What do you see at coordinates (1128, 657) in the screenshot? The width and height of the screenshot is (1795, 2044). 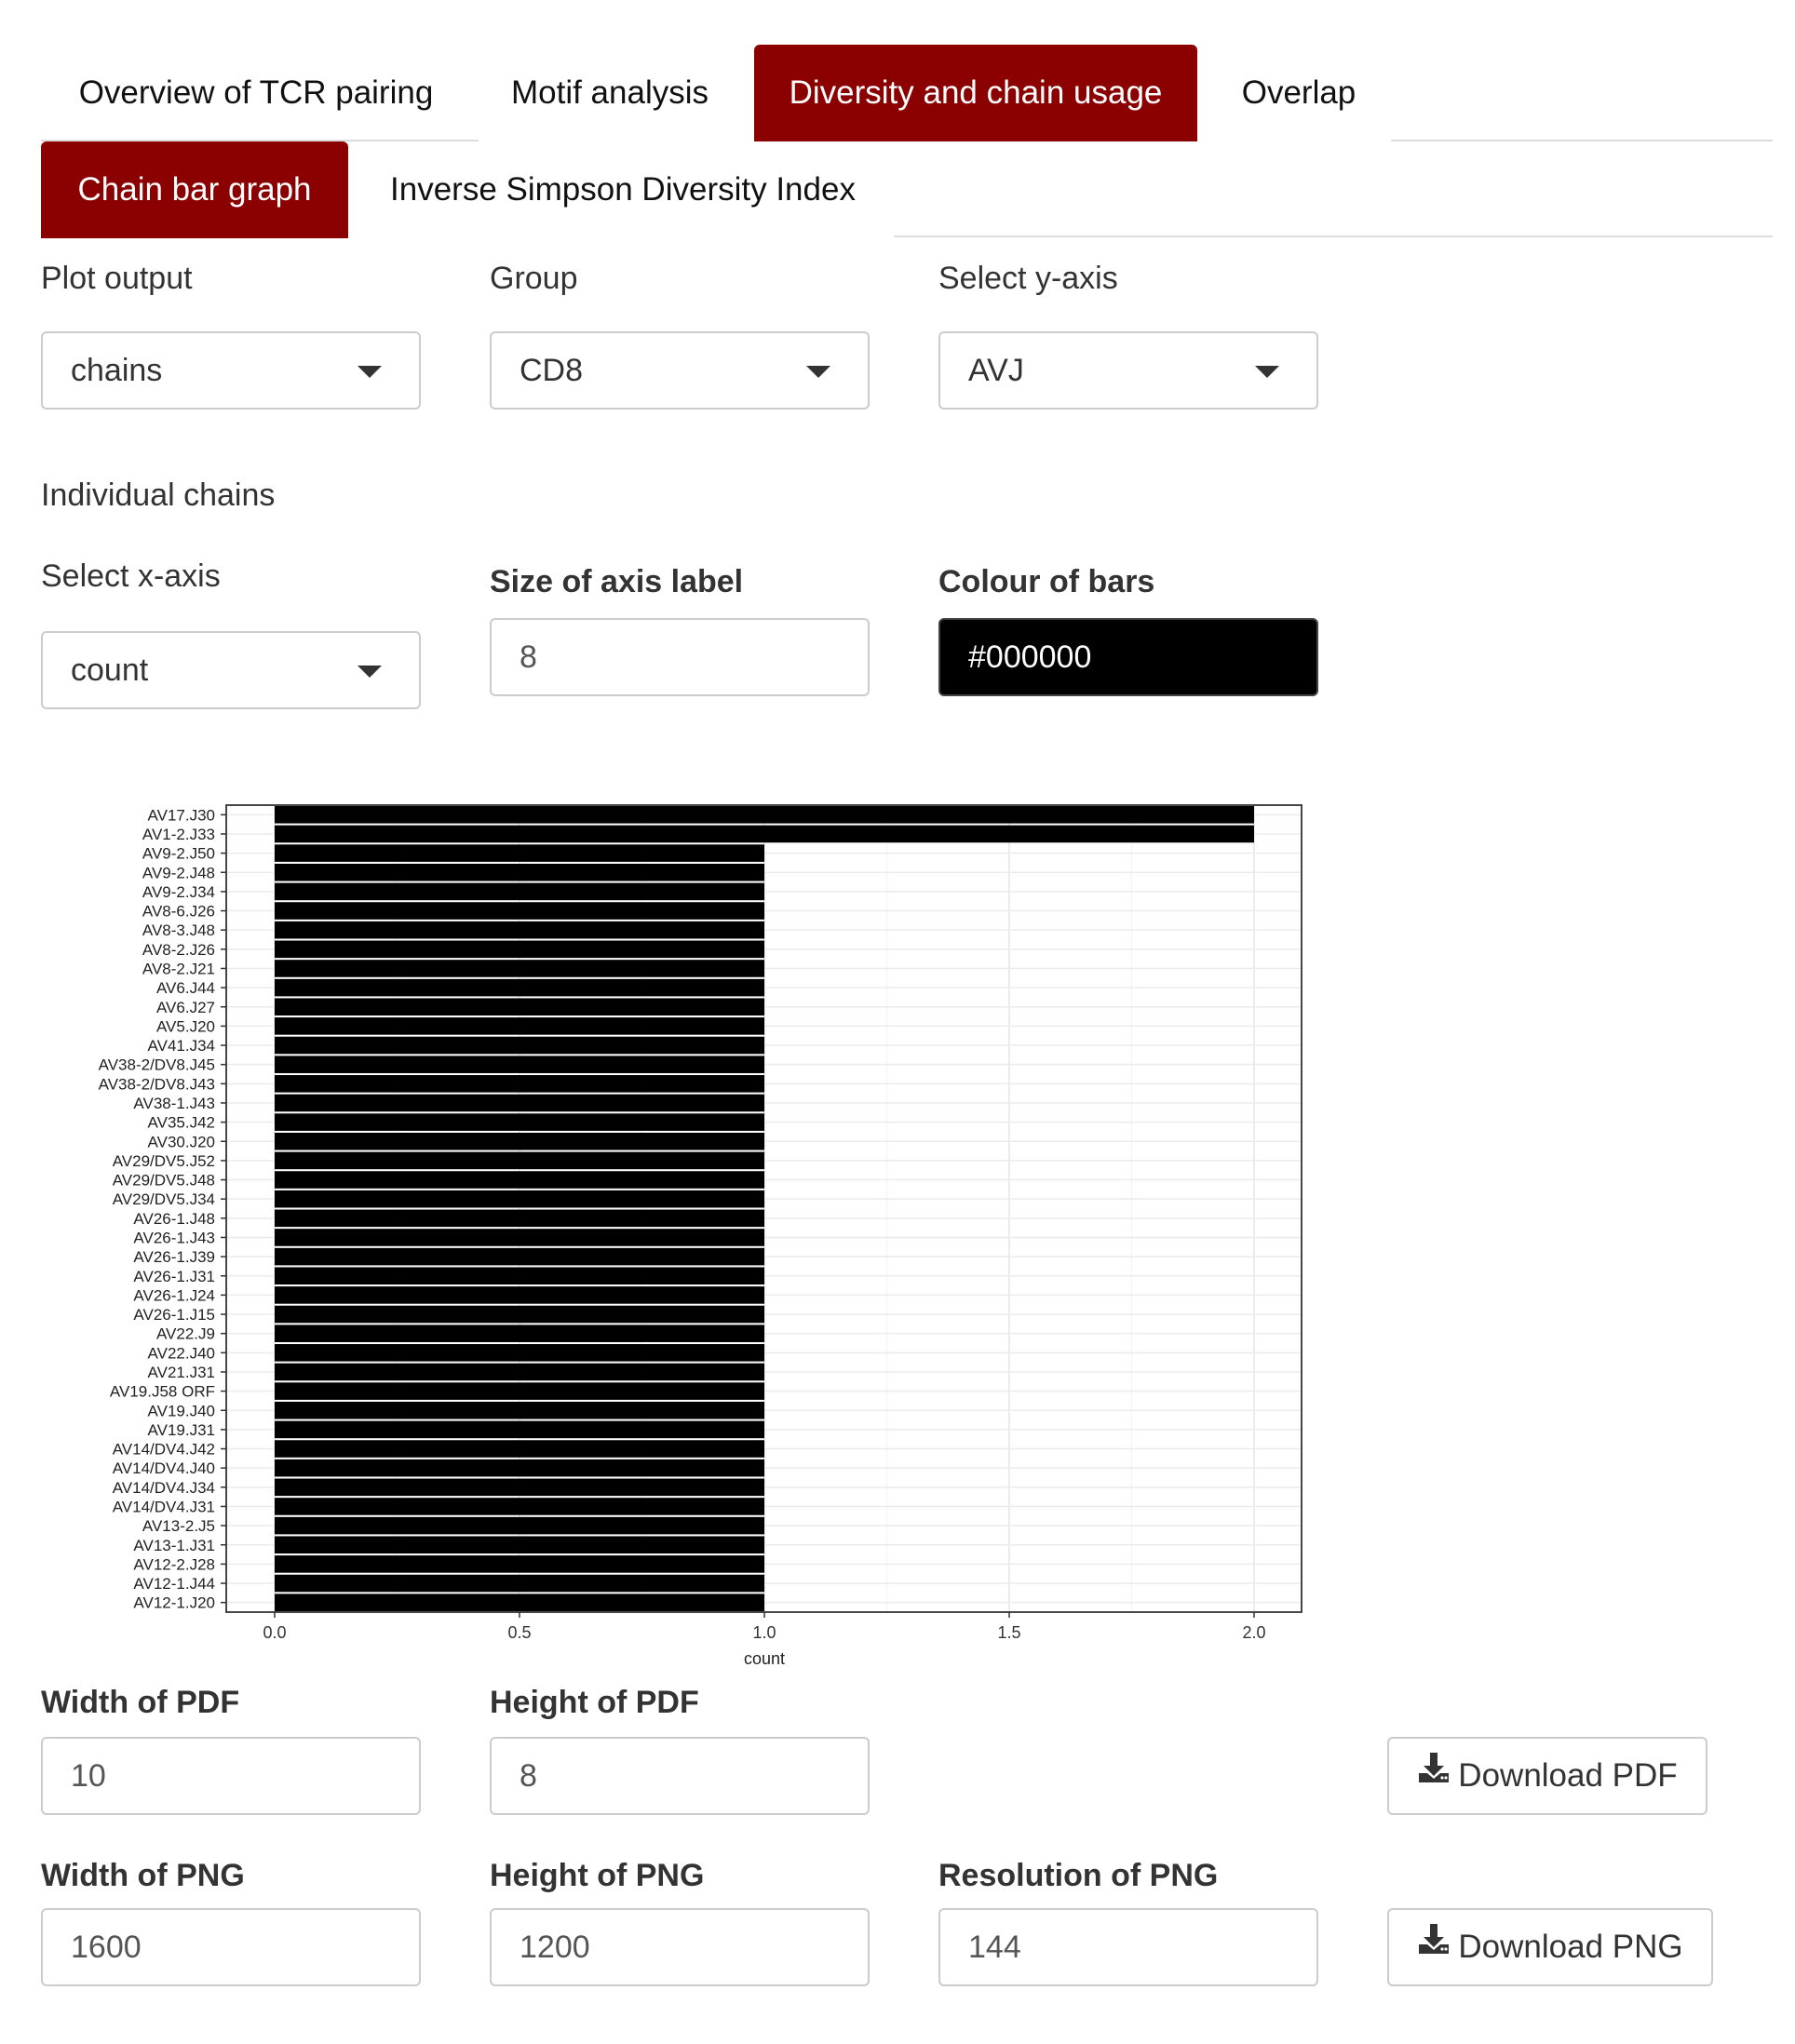 I see `bar-colour-picker: #000000` at bounding box center [1128, 657].